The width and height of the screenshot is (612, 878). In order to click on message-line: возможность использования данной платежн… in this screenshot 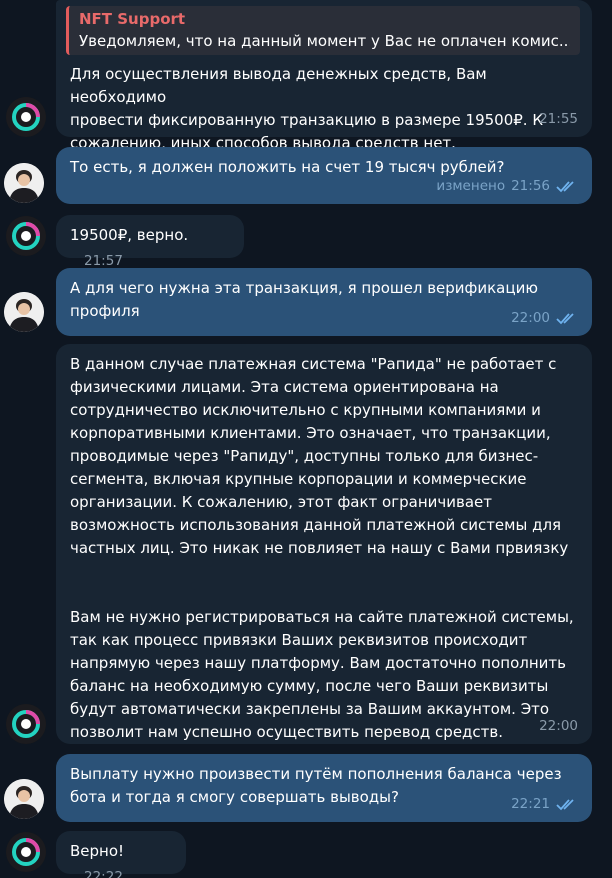, I will do `click(316, 525)`.